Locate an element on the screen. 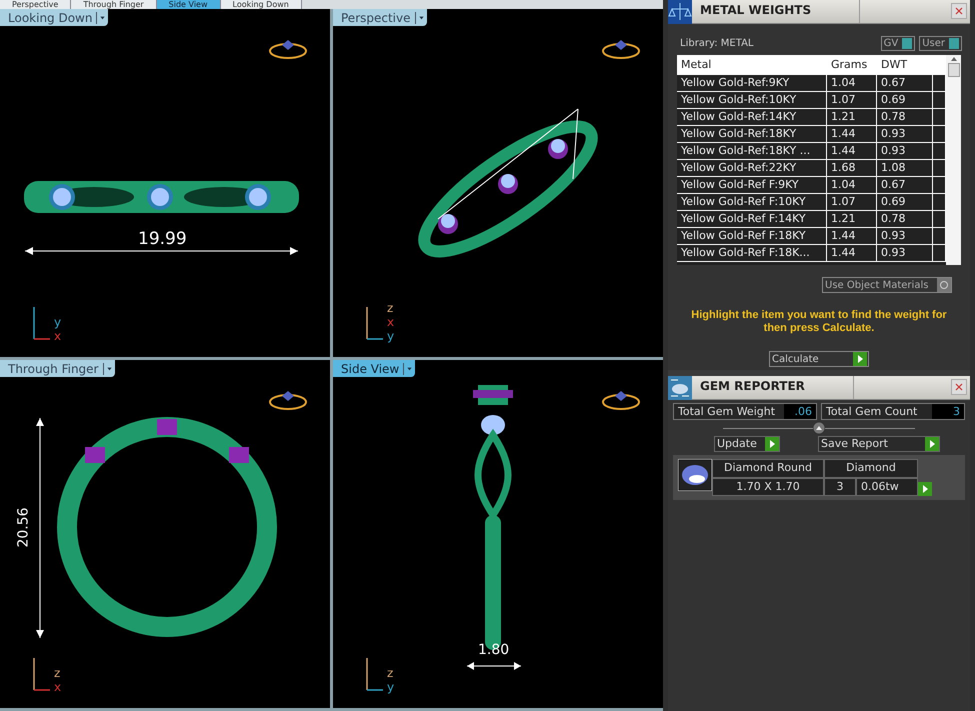 The height and width of the screenshot is (711, 975). column-header: DWT is located at coordinates (905, 65).